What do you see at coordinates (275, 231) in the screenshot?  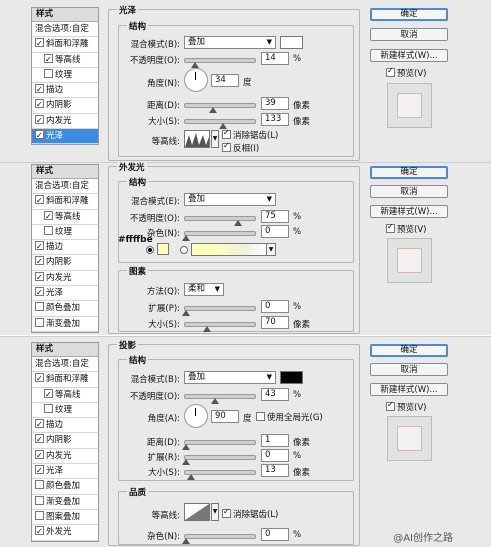 I see `noise-input: 0` at bounding box center [275, 231].